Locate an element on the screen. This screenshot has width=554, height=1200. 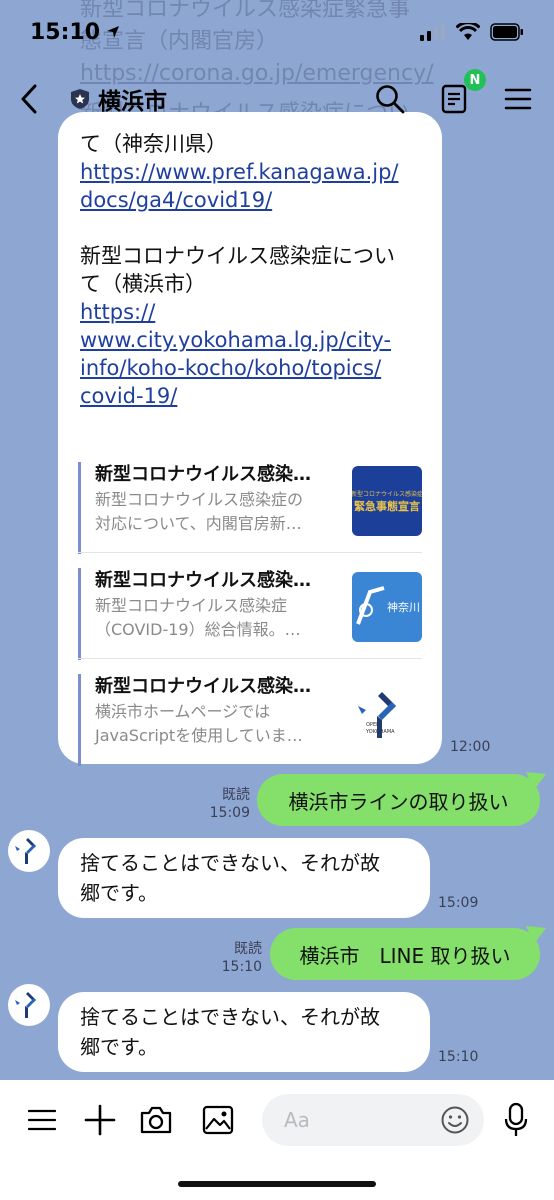
add-button is located at coordinates (100, 1120).